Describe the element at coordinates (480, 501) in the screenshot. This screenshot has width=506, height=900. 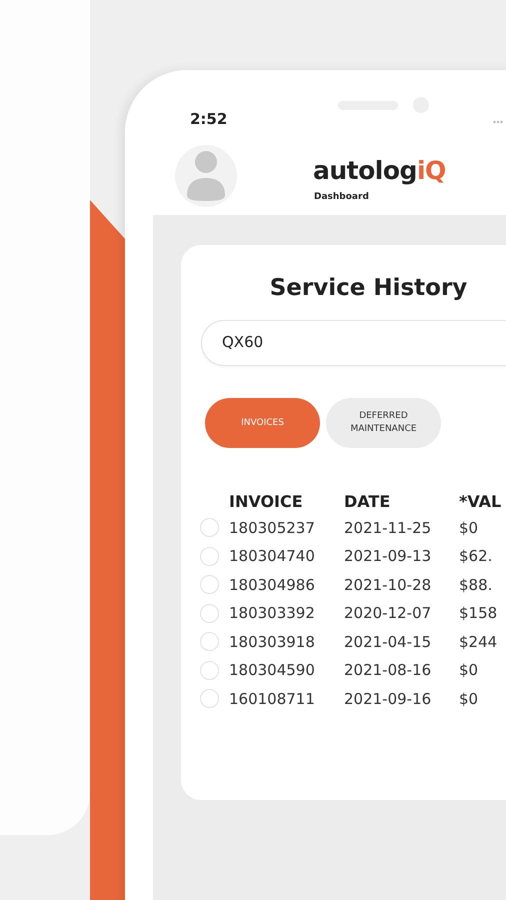
I see `column-header: *VAL` at that location.